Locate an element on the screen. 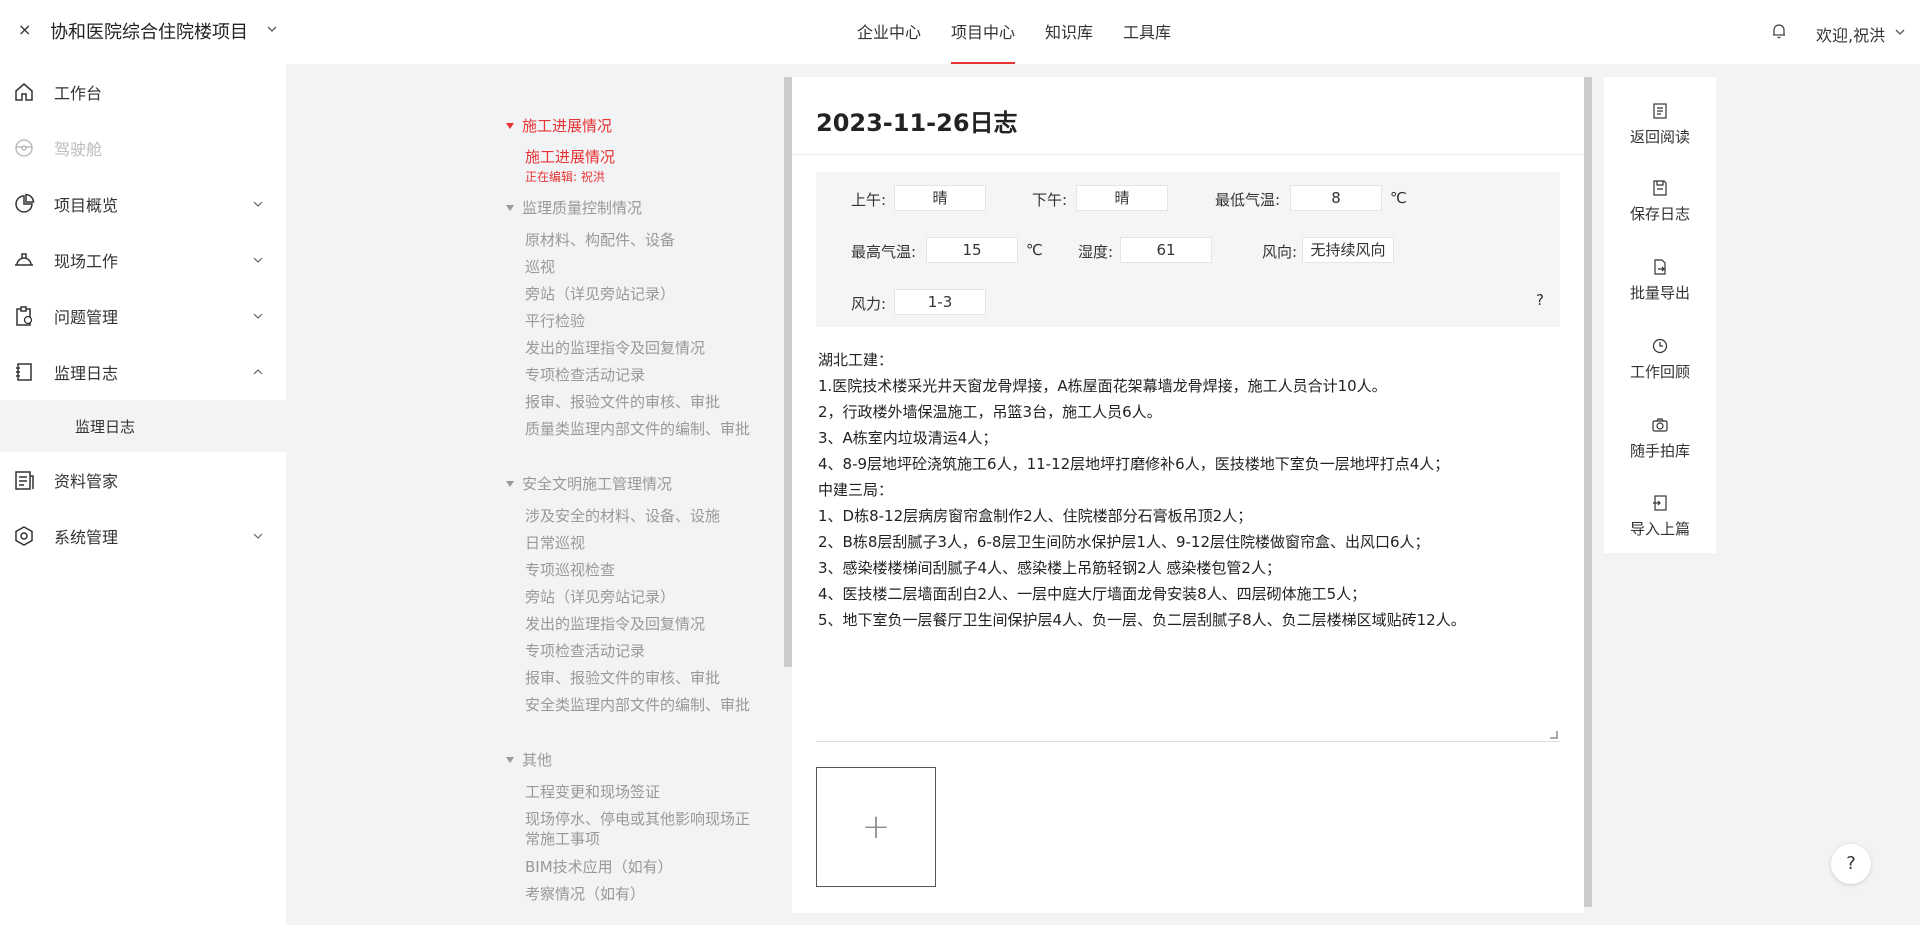 This screenshot has height=925, width=1920. am-weather-label: 上午: is located at coordinates (869, 200).